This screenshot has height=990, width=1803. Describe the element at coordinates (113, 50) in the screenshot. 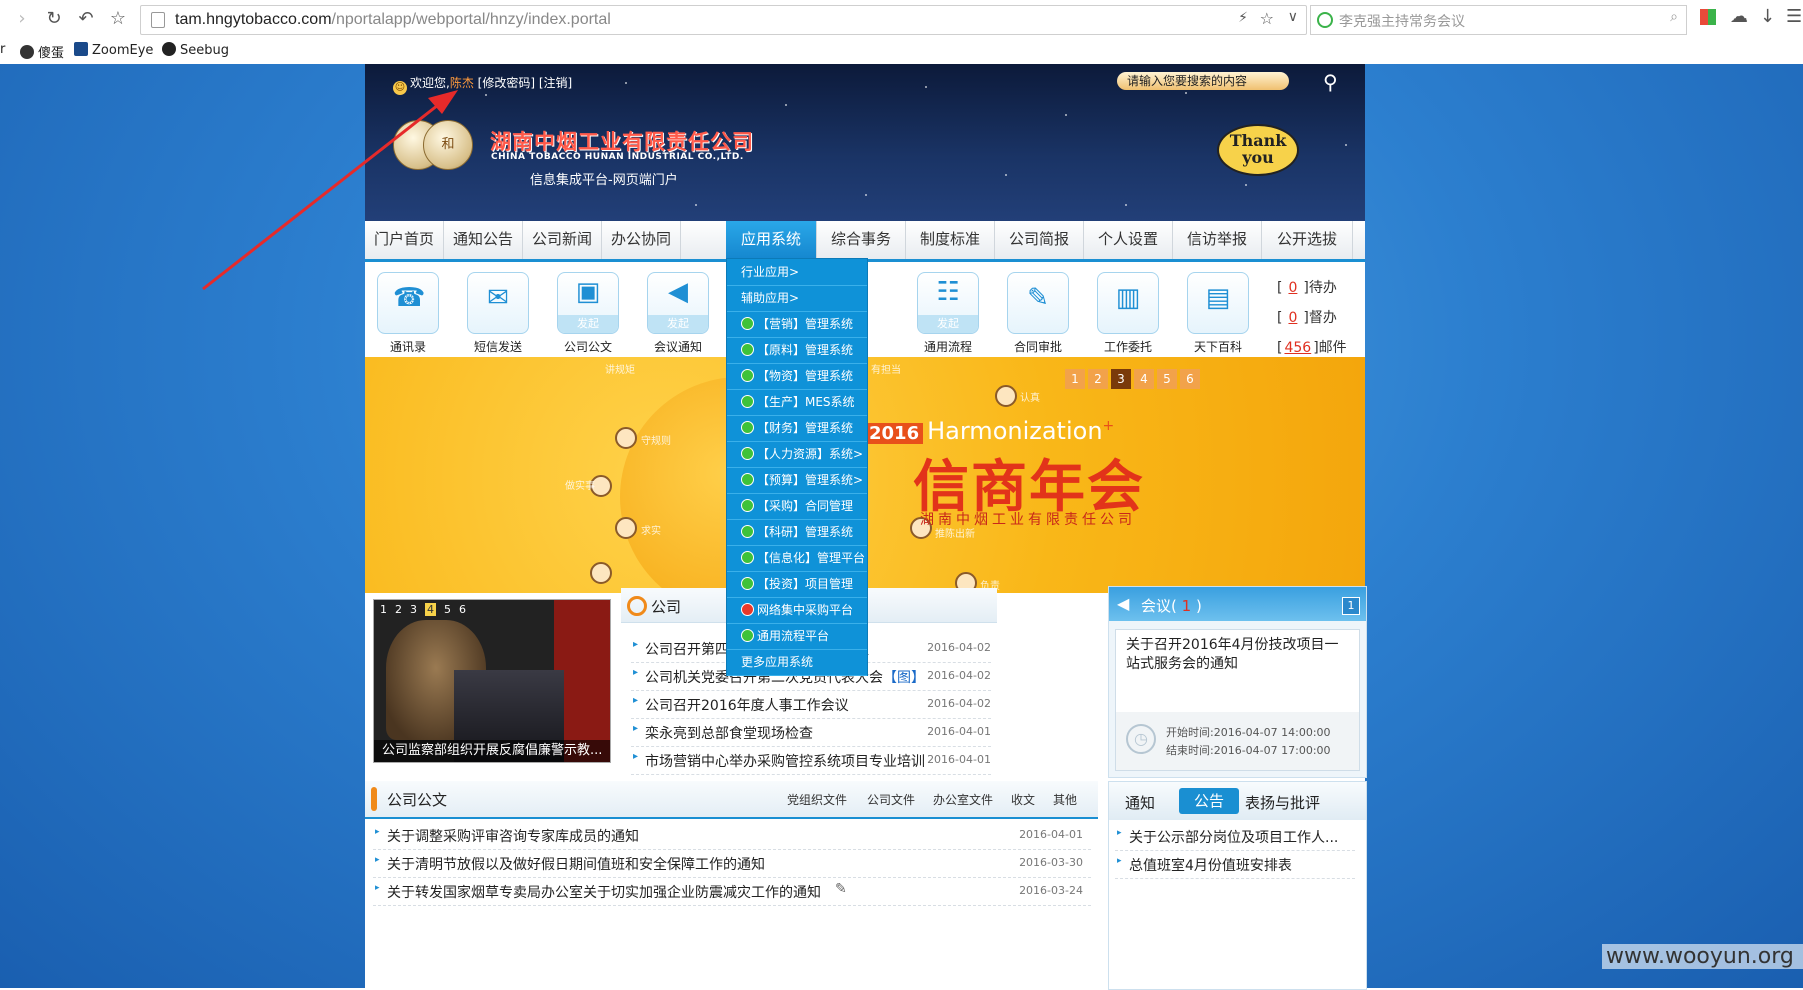

I see `bookmark-zoomeye: ZoomEye` at that location.